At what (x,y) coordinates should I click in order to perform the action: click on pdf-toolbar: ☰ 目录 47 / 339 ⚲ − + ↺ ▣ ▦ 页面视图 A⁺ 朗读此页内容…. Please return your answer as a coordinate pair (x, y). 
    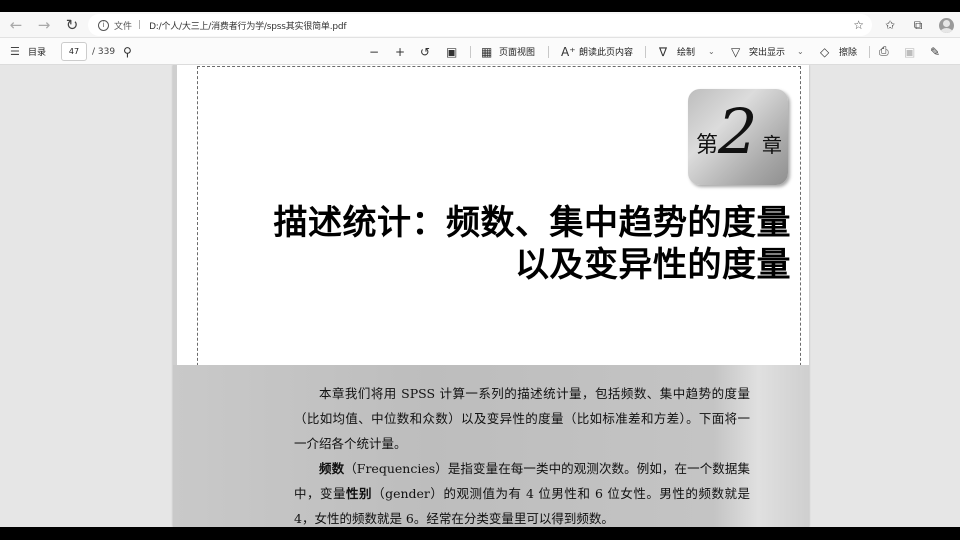
    Looking at the image, I should click on (480, 51).